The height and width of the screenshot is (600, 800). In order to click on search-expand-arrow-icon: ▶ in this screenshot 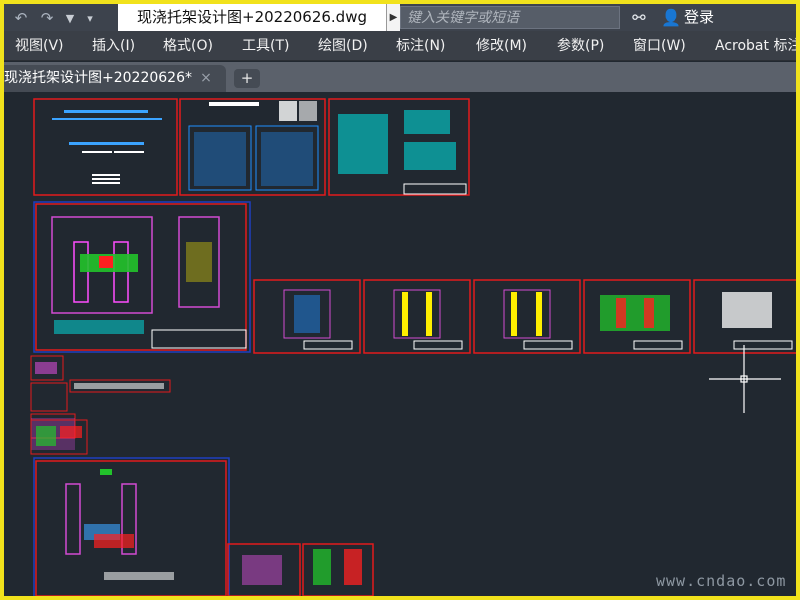, I will do `click(393, 17)`.